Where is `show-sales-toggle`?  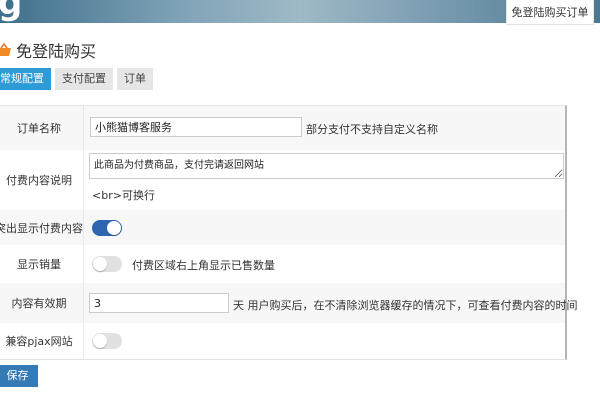 show-sales-toggle is located at coordinates (107, 264).